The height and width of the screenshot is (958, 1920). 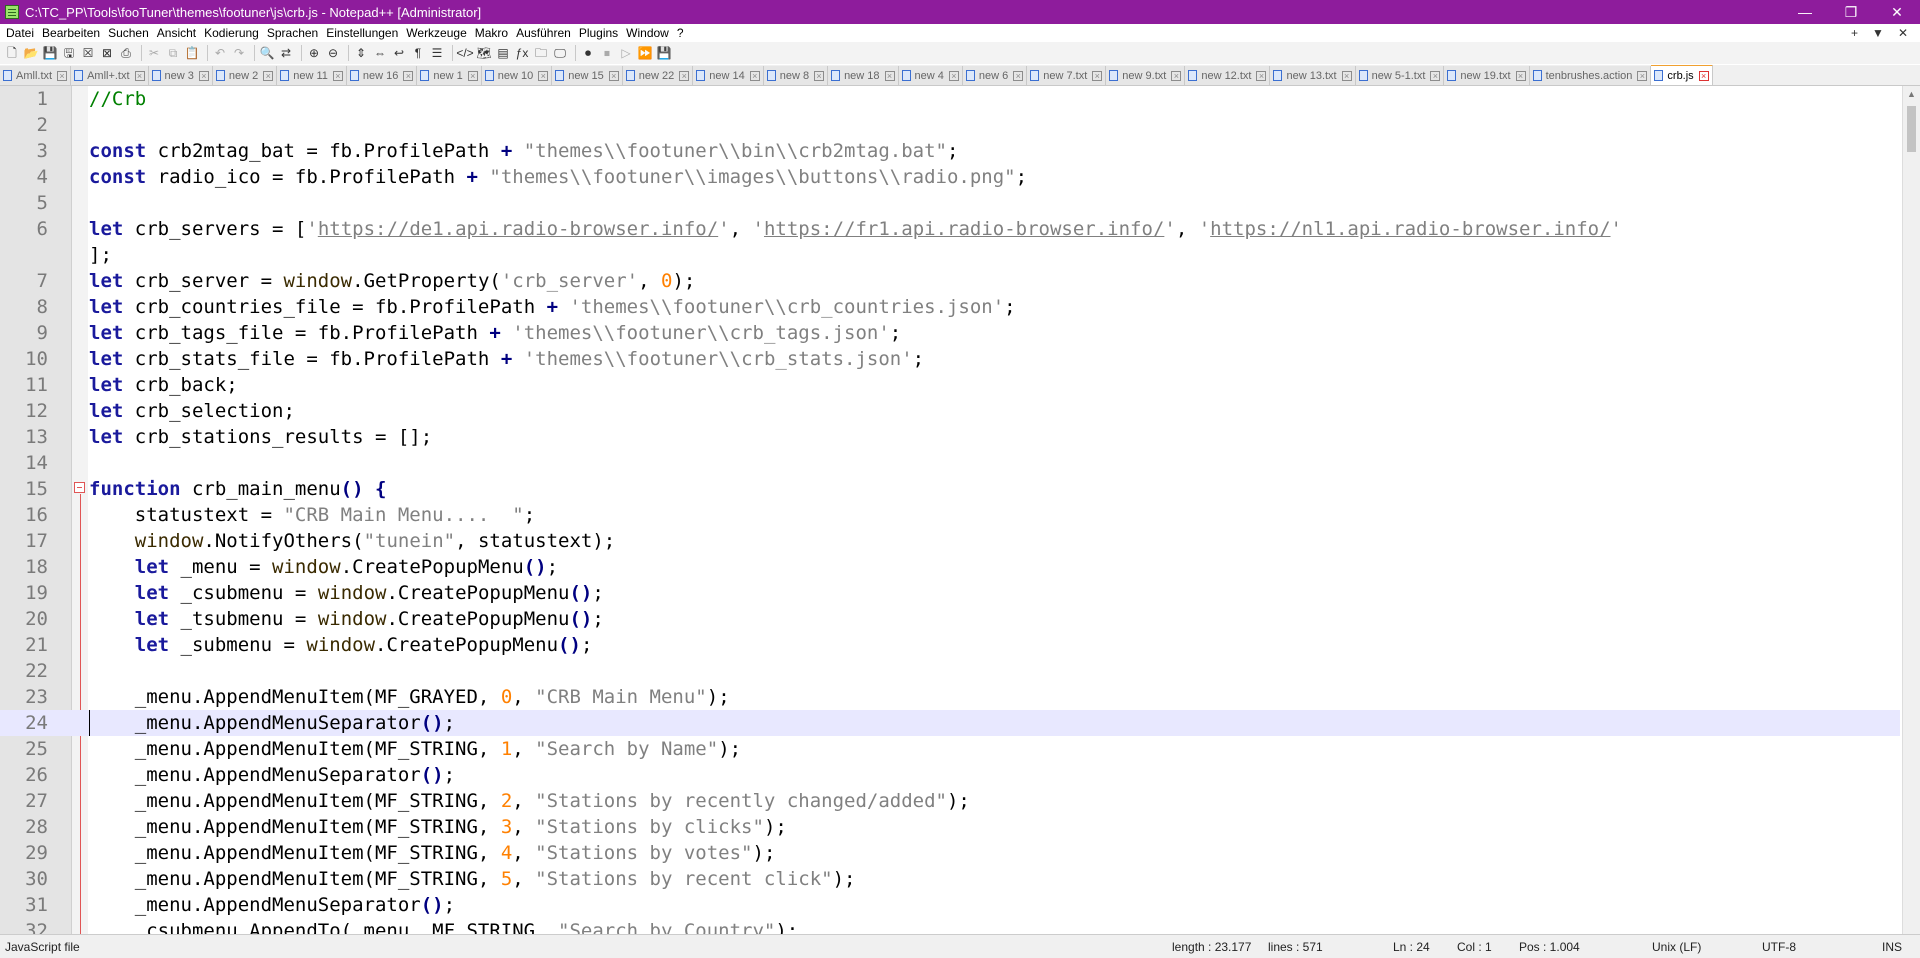 I want to click on indent-guide-icon: ☰, so click(x=437, y=53).